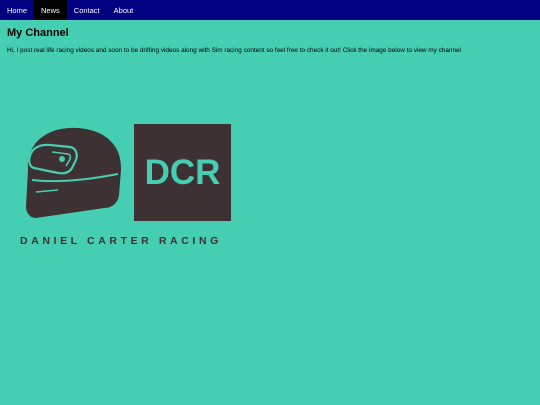 This screenshot has width=540, height=405. I want to click on page-title: My Channel, so click(38, 33).